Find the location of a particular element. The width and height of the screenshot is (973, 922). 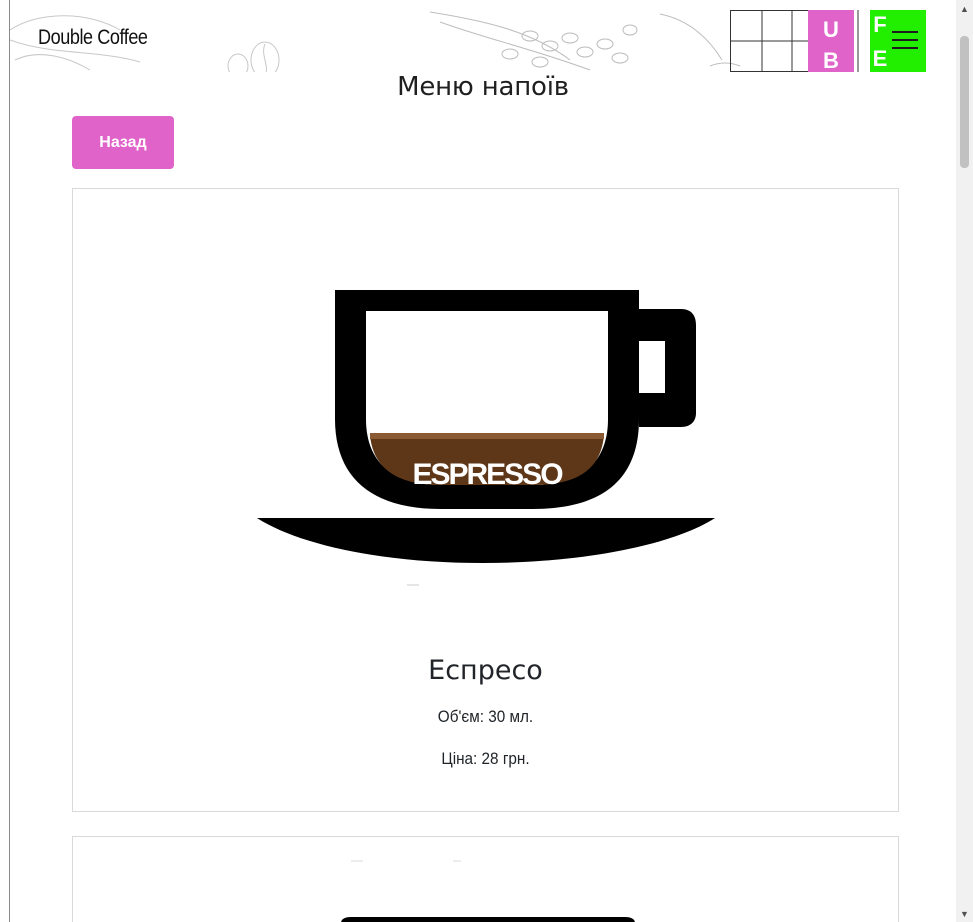

product-image is located at coordinates (488, 891).